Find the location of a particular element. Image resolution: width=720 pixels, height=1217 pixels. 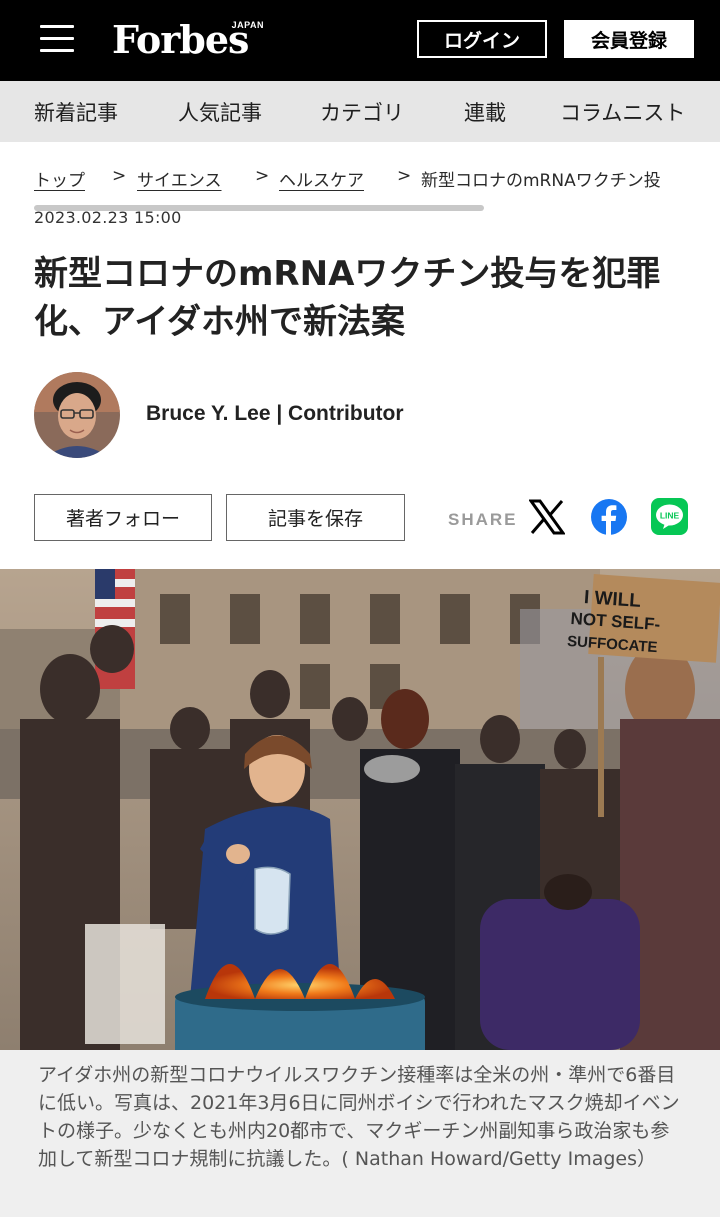

login-button: ログイン is located at coordinates (482, 39).